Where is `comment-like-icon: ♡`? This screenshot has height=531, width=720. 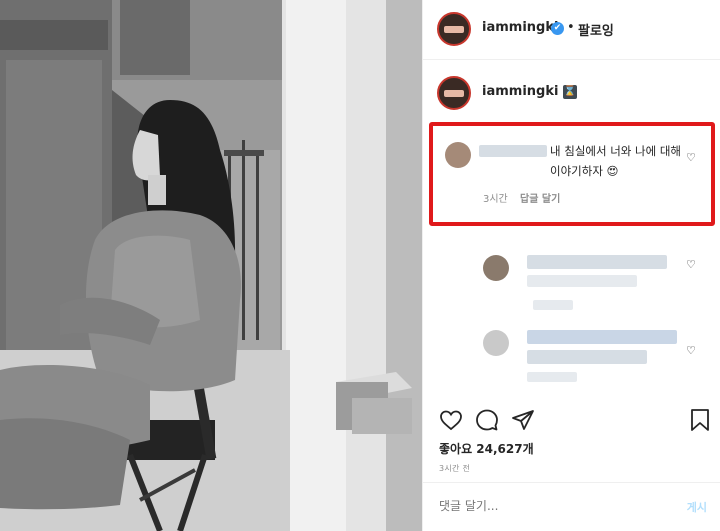 comment-like-icon: ♡ is located at coordinates (691, 157).